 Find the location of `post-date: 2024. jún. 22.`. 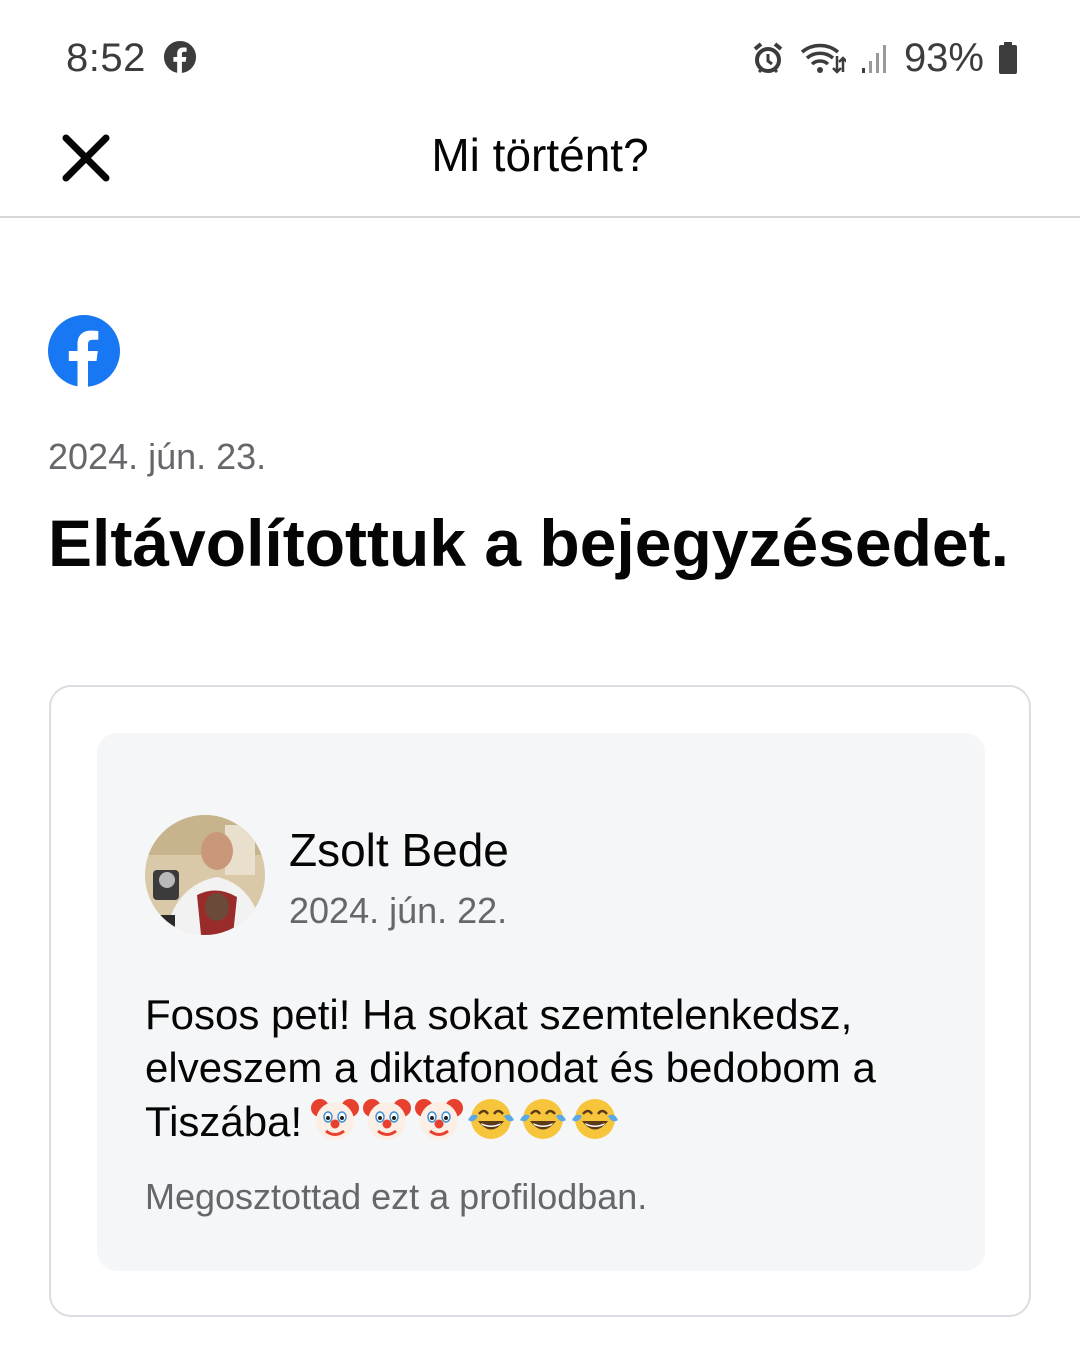

post-date: 2024. jún. 22. is located at coordinates (398, 910).